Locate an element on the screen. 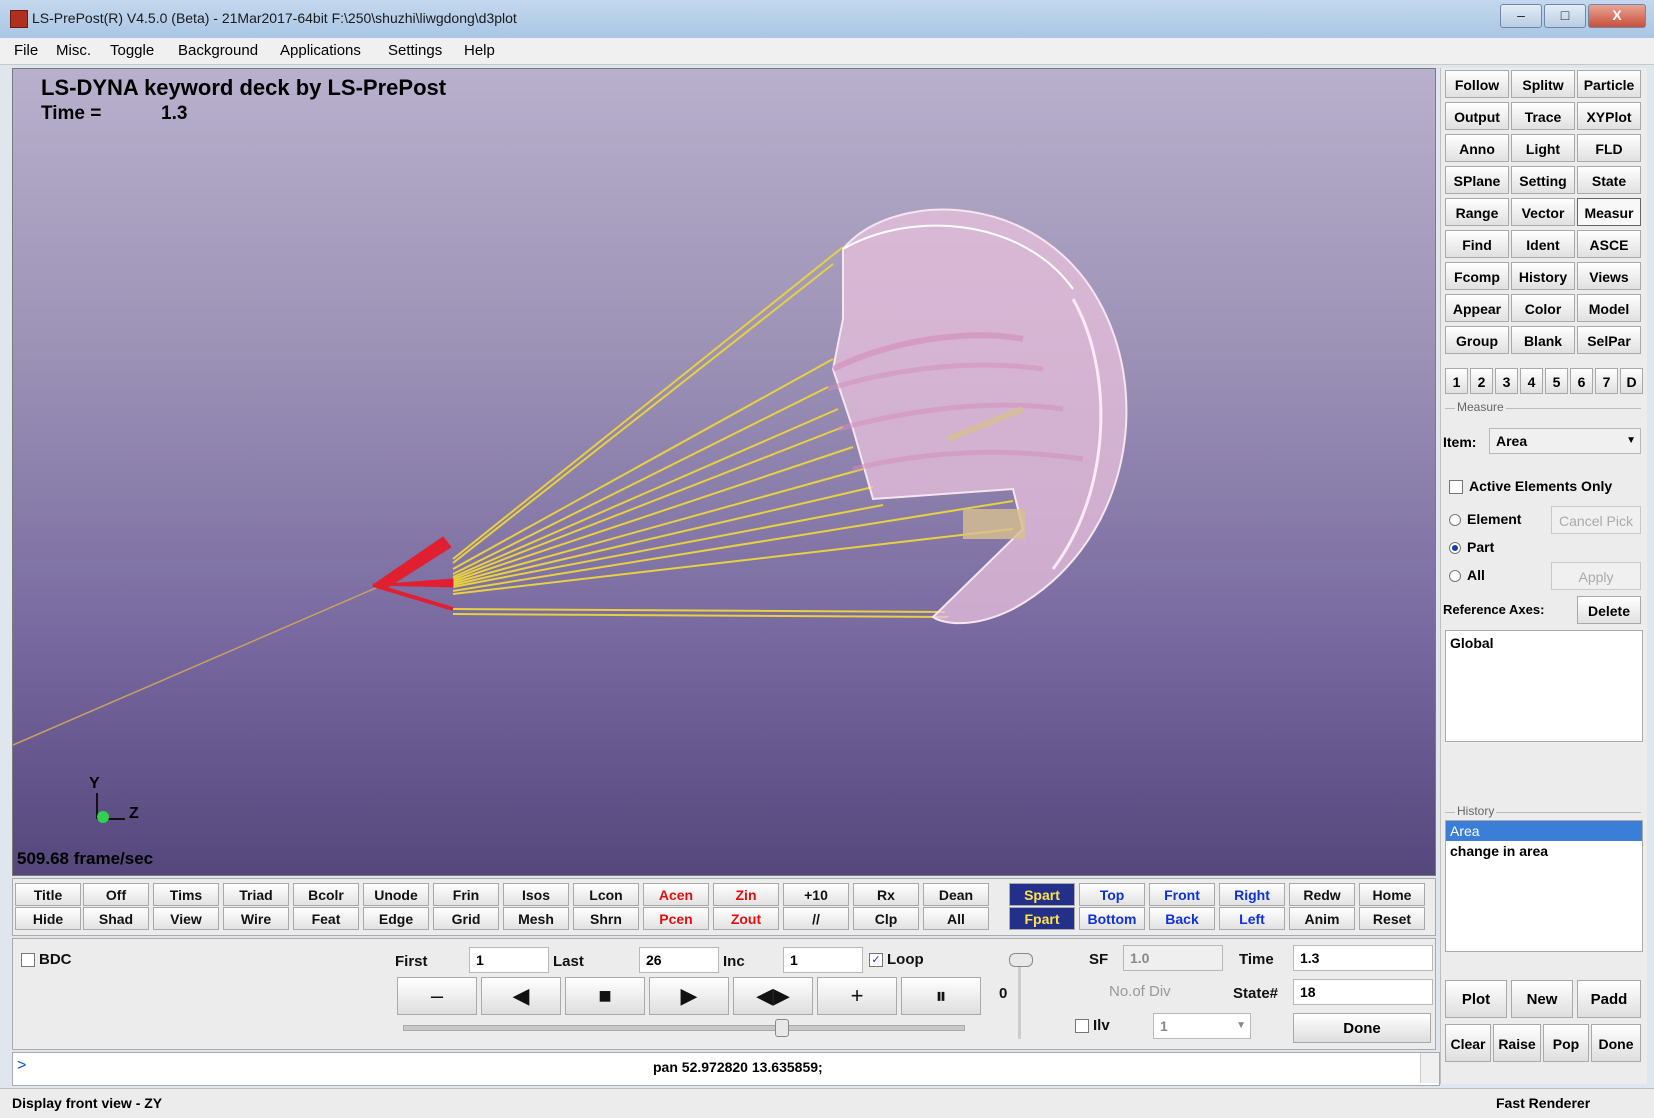 The height and width of the screenshot is (1118, 1654). padd-button: Padd is located at coordinates (1609, 999).